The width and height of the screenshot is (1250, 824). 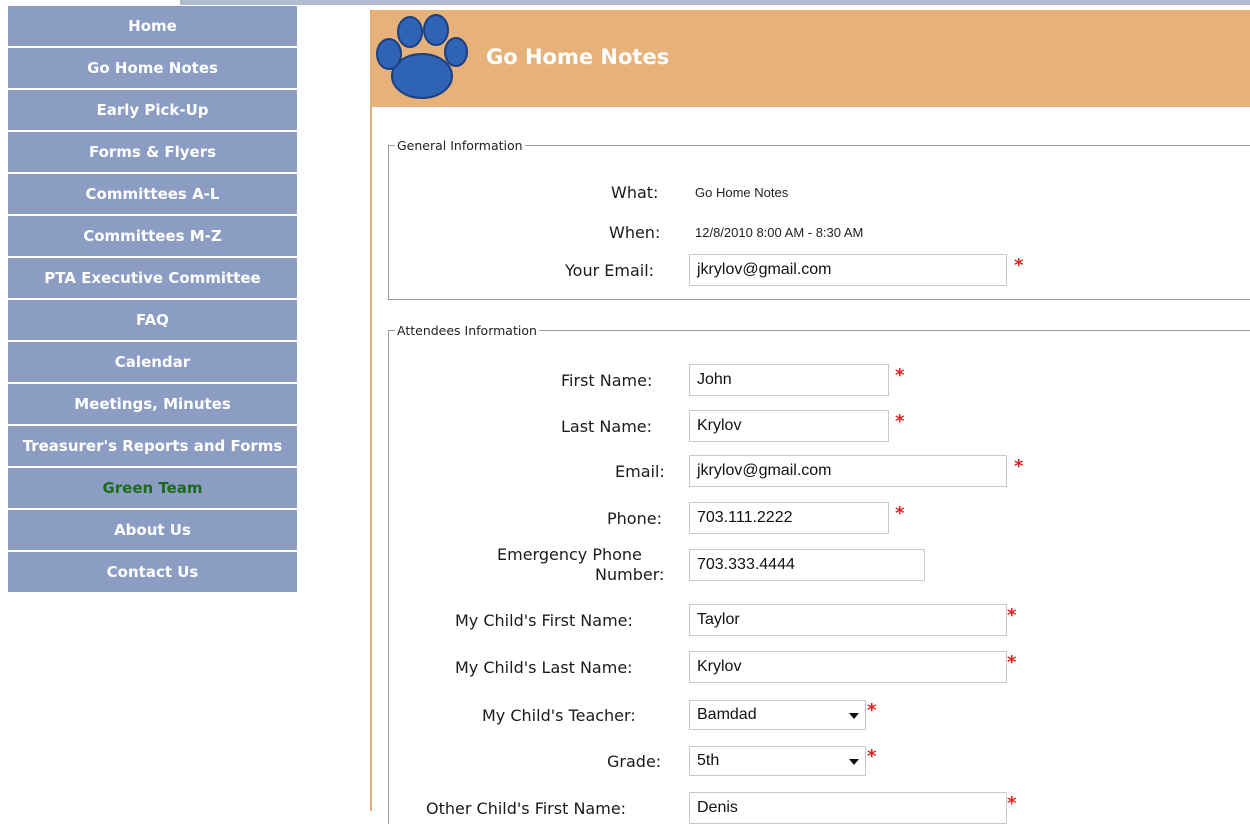 What do you see at coordinates (152, 194) in the screenshot?
I see `nav-item-committees-a-l: Committees A-L` at bounding box center [152, 194].